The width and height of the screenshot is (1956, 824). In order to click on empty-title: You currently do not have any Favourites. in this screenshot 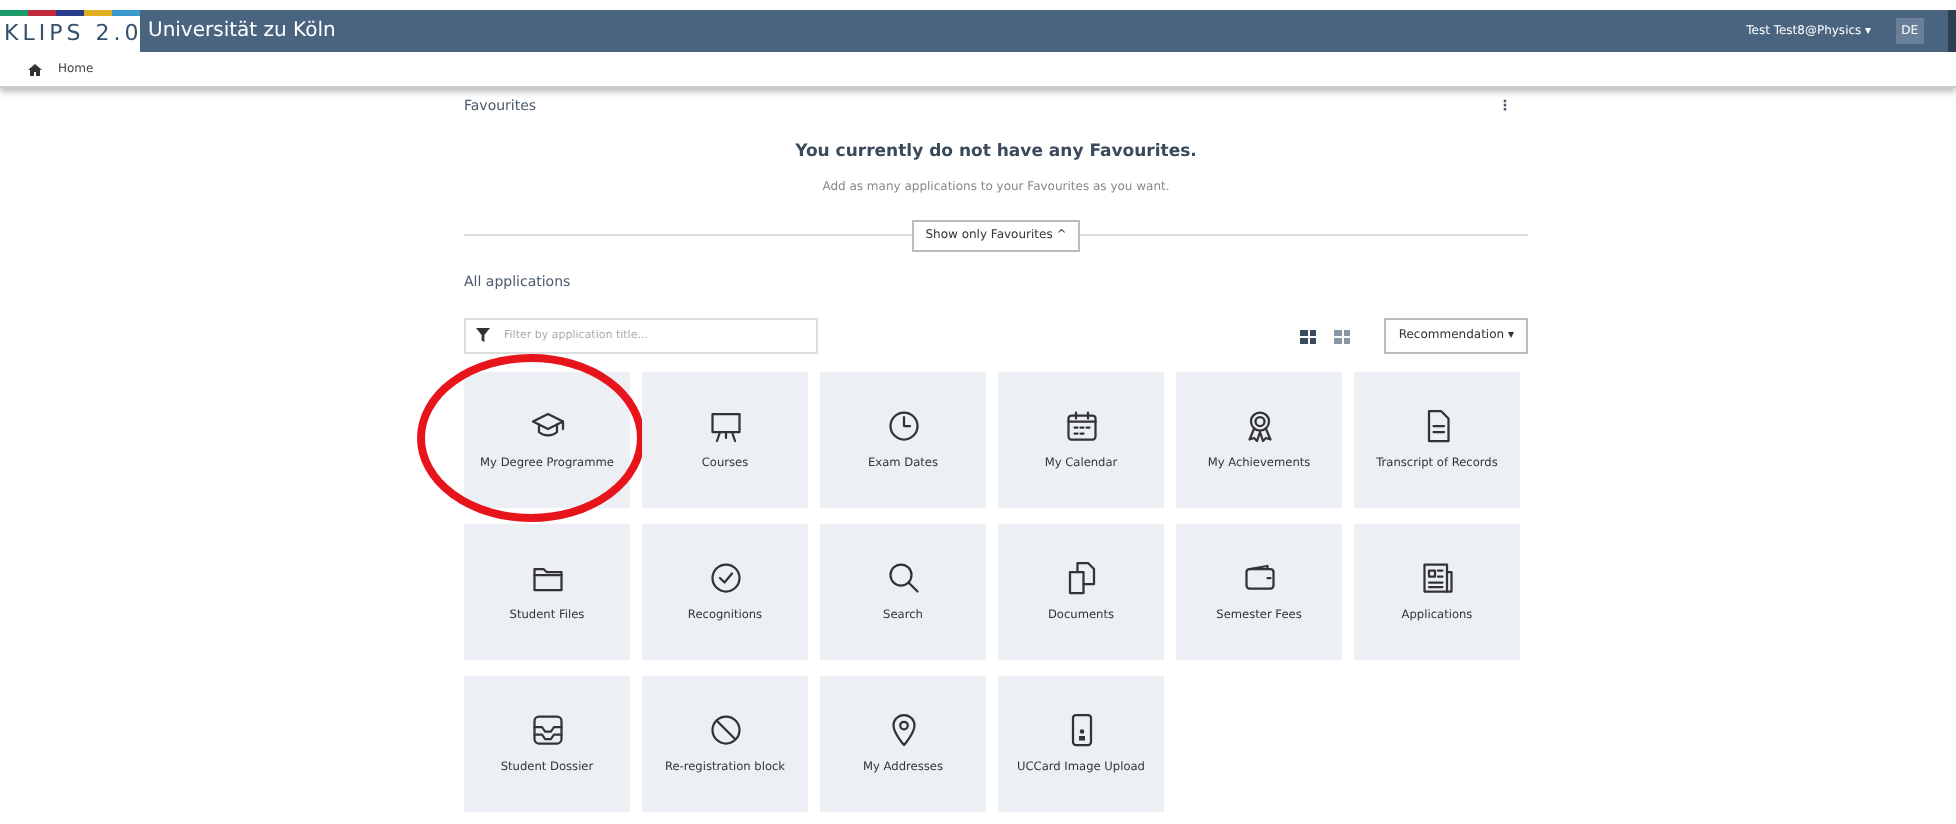, I will do `click(996, 153)`.